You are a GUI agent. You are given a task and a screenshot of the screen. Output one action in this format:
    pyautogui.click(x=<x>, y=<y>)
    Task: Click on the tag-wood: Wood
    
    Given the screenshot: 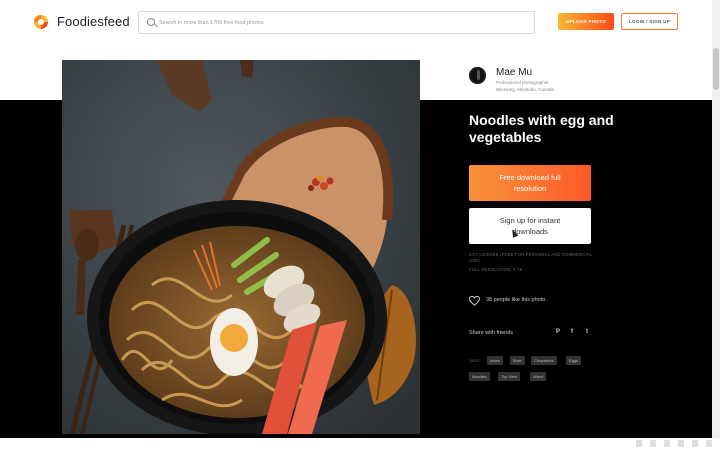 What is the action you would take?
    pyautogui.click(x=538, y=376)
    